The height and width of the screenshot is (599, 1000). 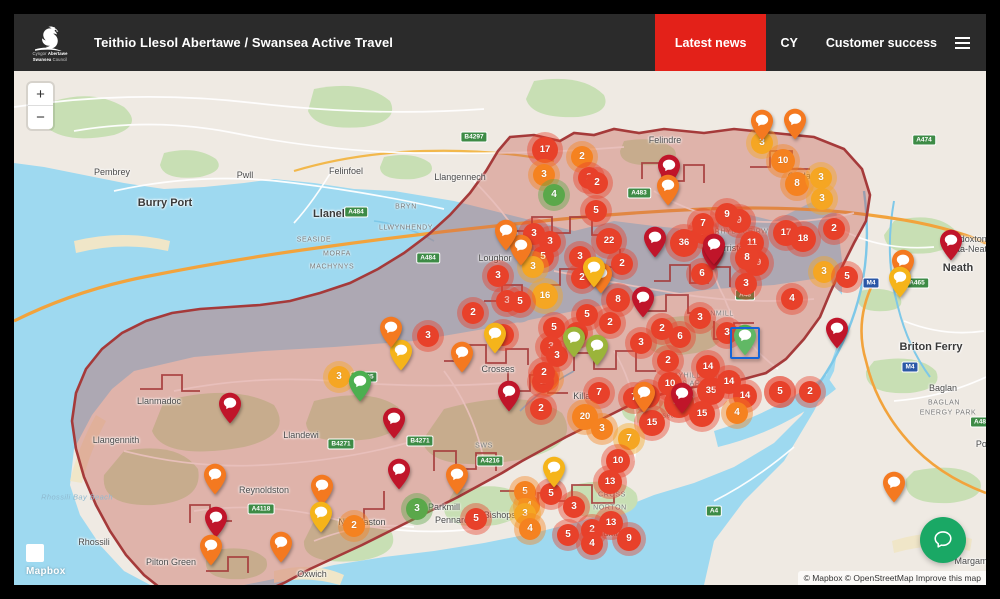 I want to click on cluster-count: 14, so click(x=708, y=367).